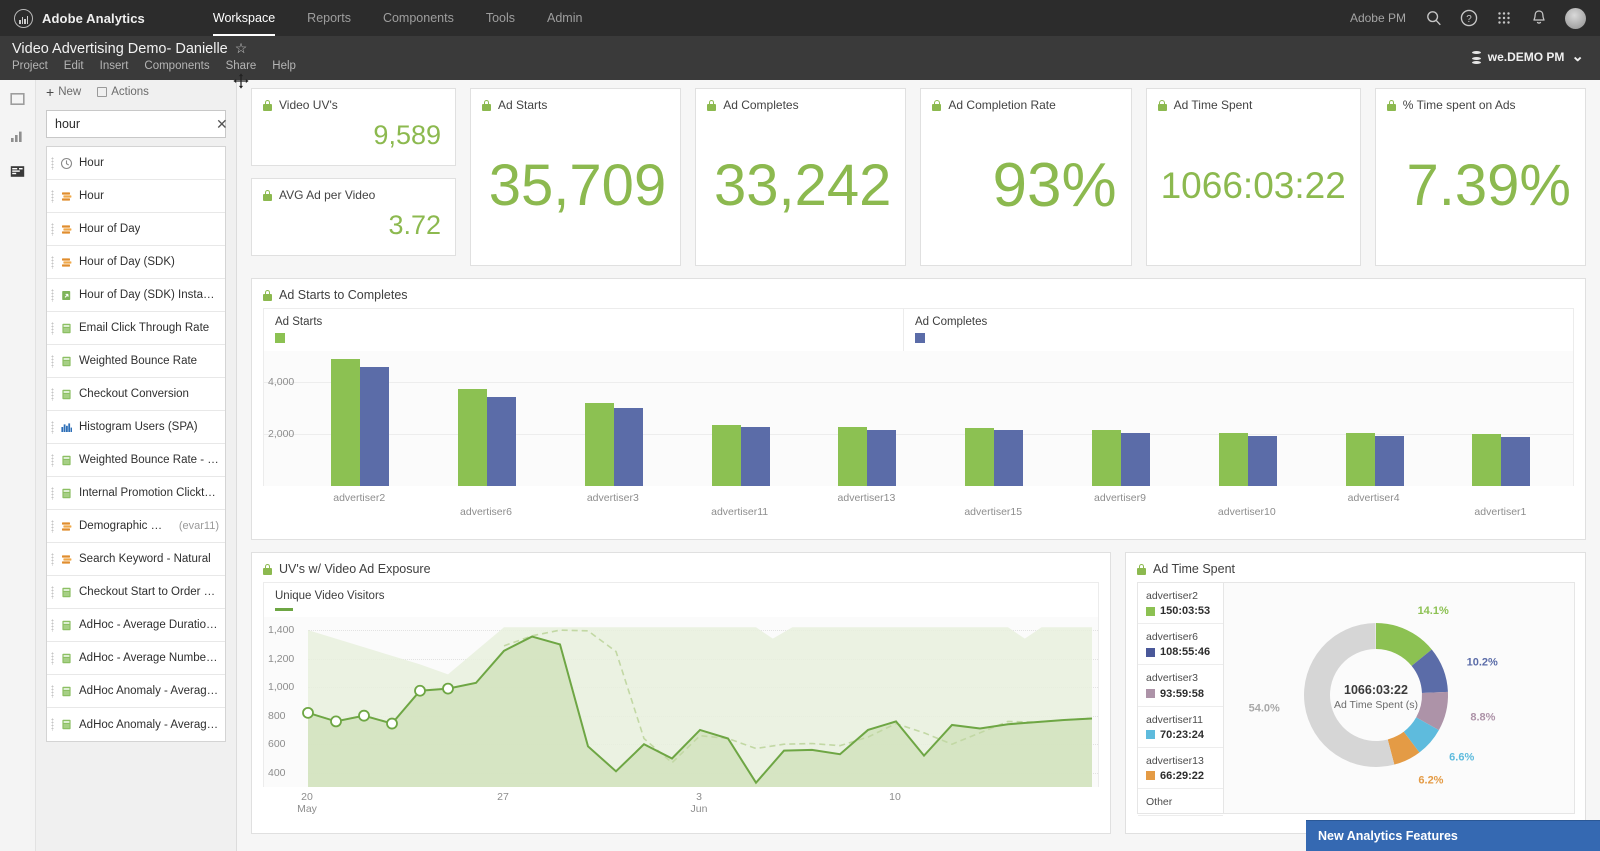 The height and width of the screenshot is (851, 1600). I want to click on close-icon: ✕, so click(222, 124).